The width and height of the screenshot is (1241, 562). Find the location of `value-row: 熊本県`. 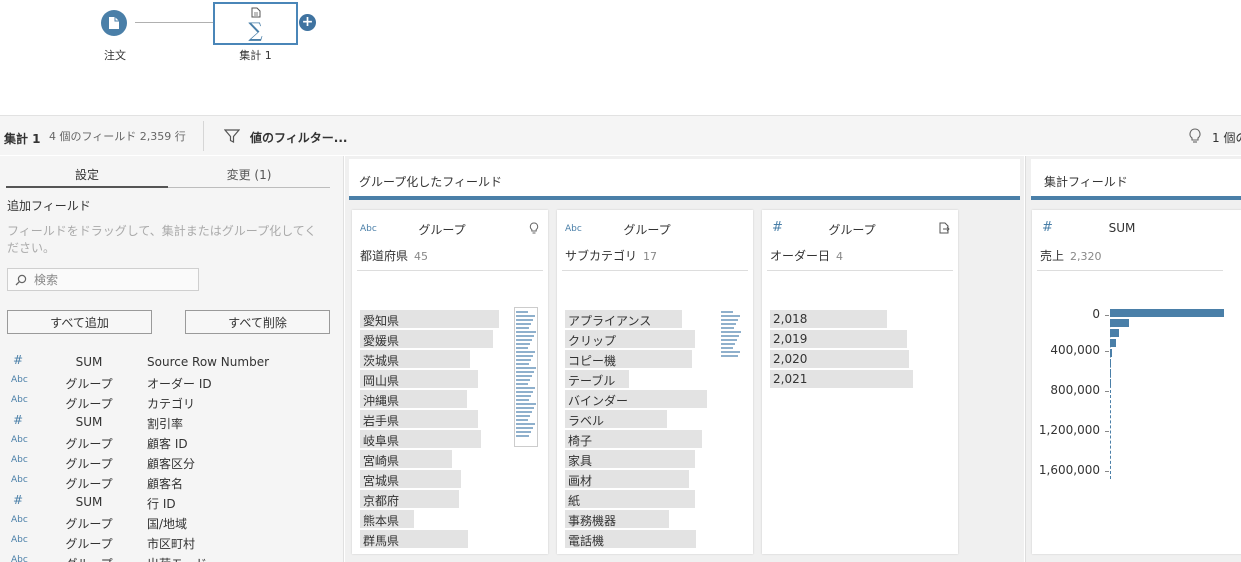

value-row: 熊本県 is located at coordinates (450, 519).